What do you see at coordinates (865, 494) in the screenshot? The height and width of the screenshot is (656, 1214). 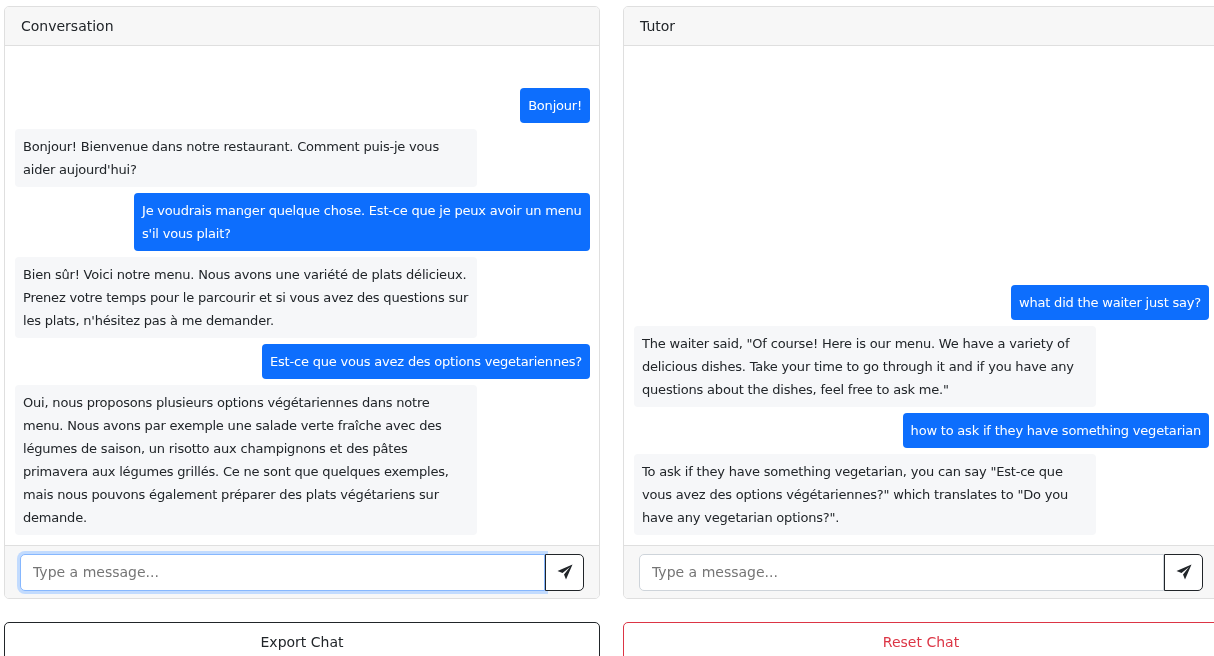 I see `reply-message: To ask if they have something vegetarian, you can say "Est-ce que vous avez des options végétariennes?" which translates to "Do you have any vegetarian options?".` at bounding box center [865, 494].